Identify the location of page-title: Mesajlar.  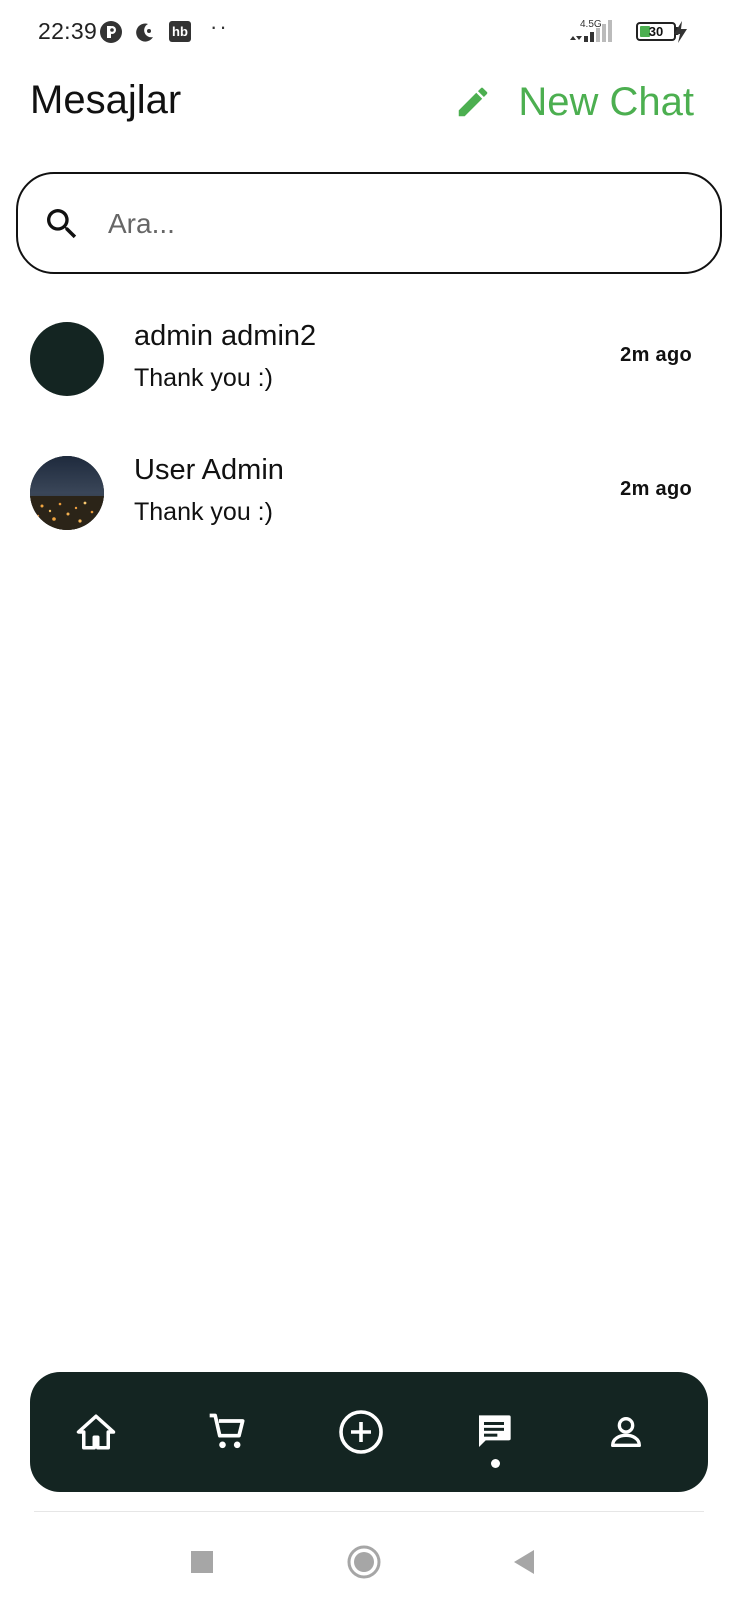
(106, 100).